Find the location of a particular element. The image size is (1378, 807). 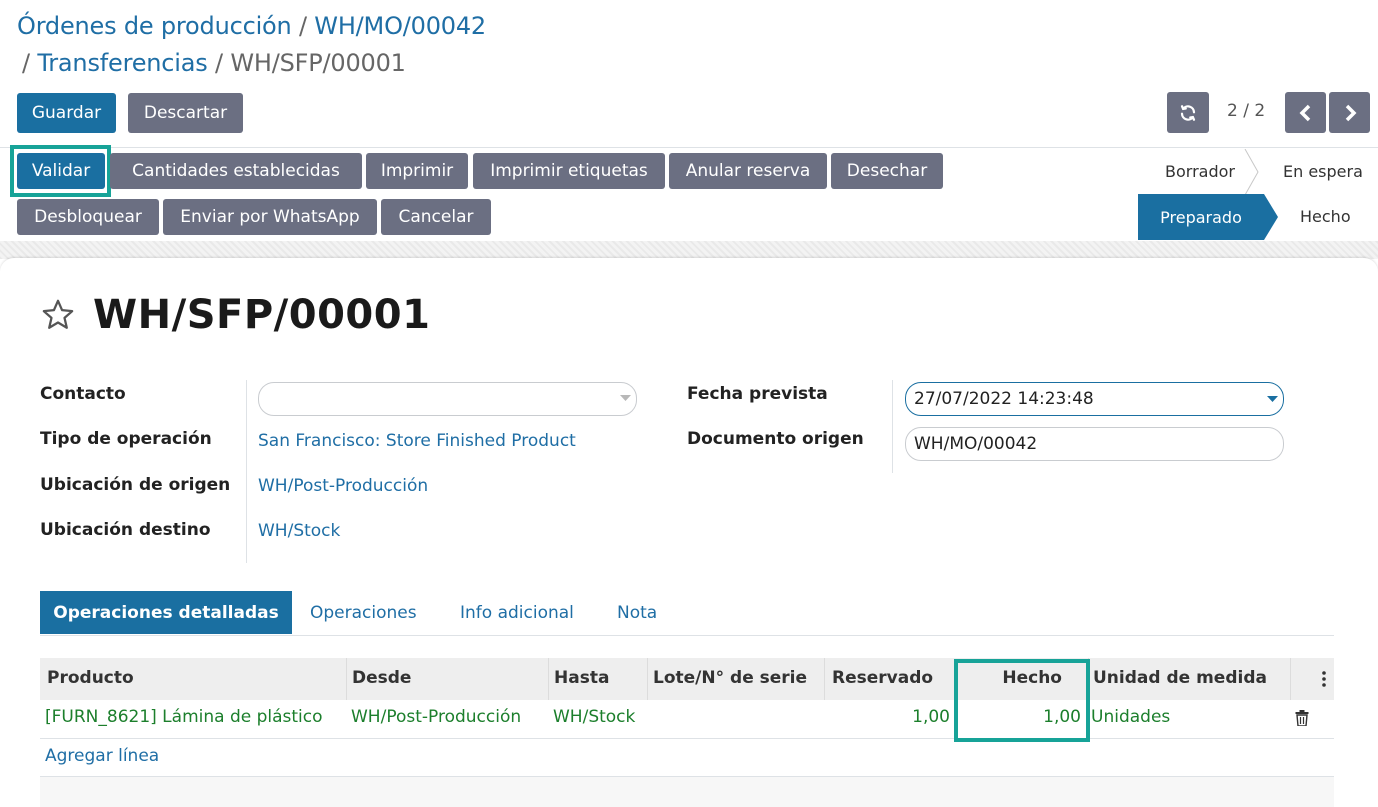

destination-location-value: WH/Stock is located at coordinates (299, 531).